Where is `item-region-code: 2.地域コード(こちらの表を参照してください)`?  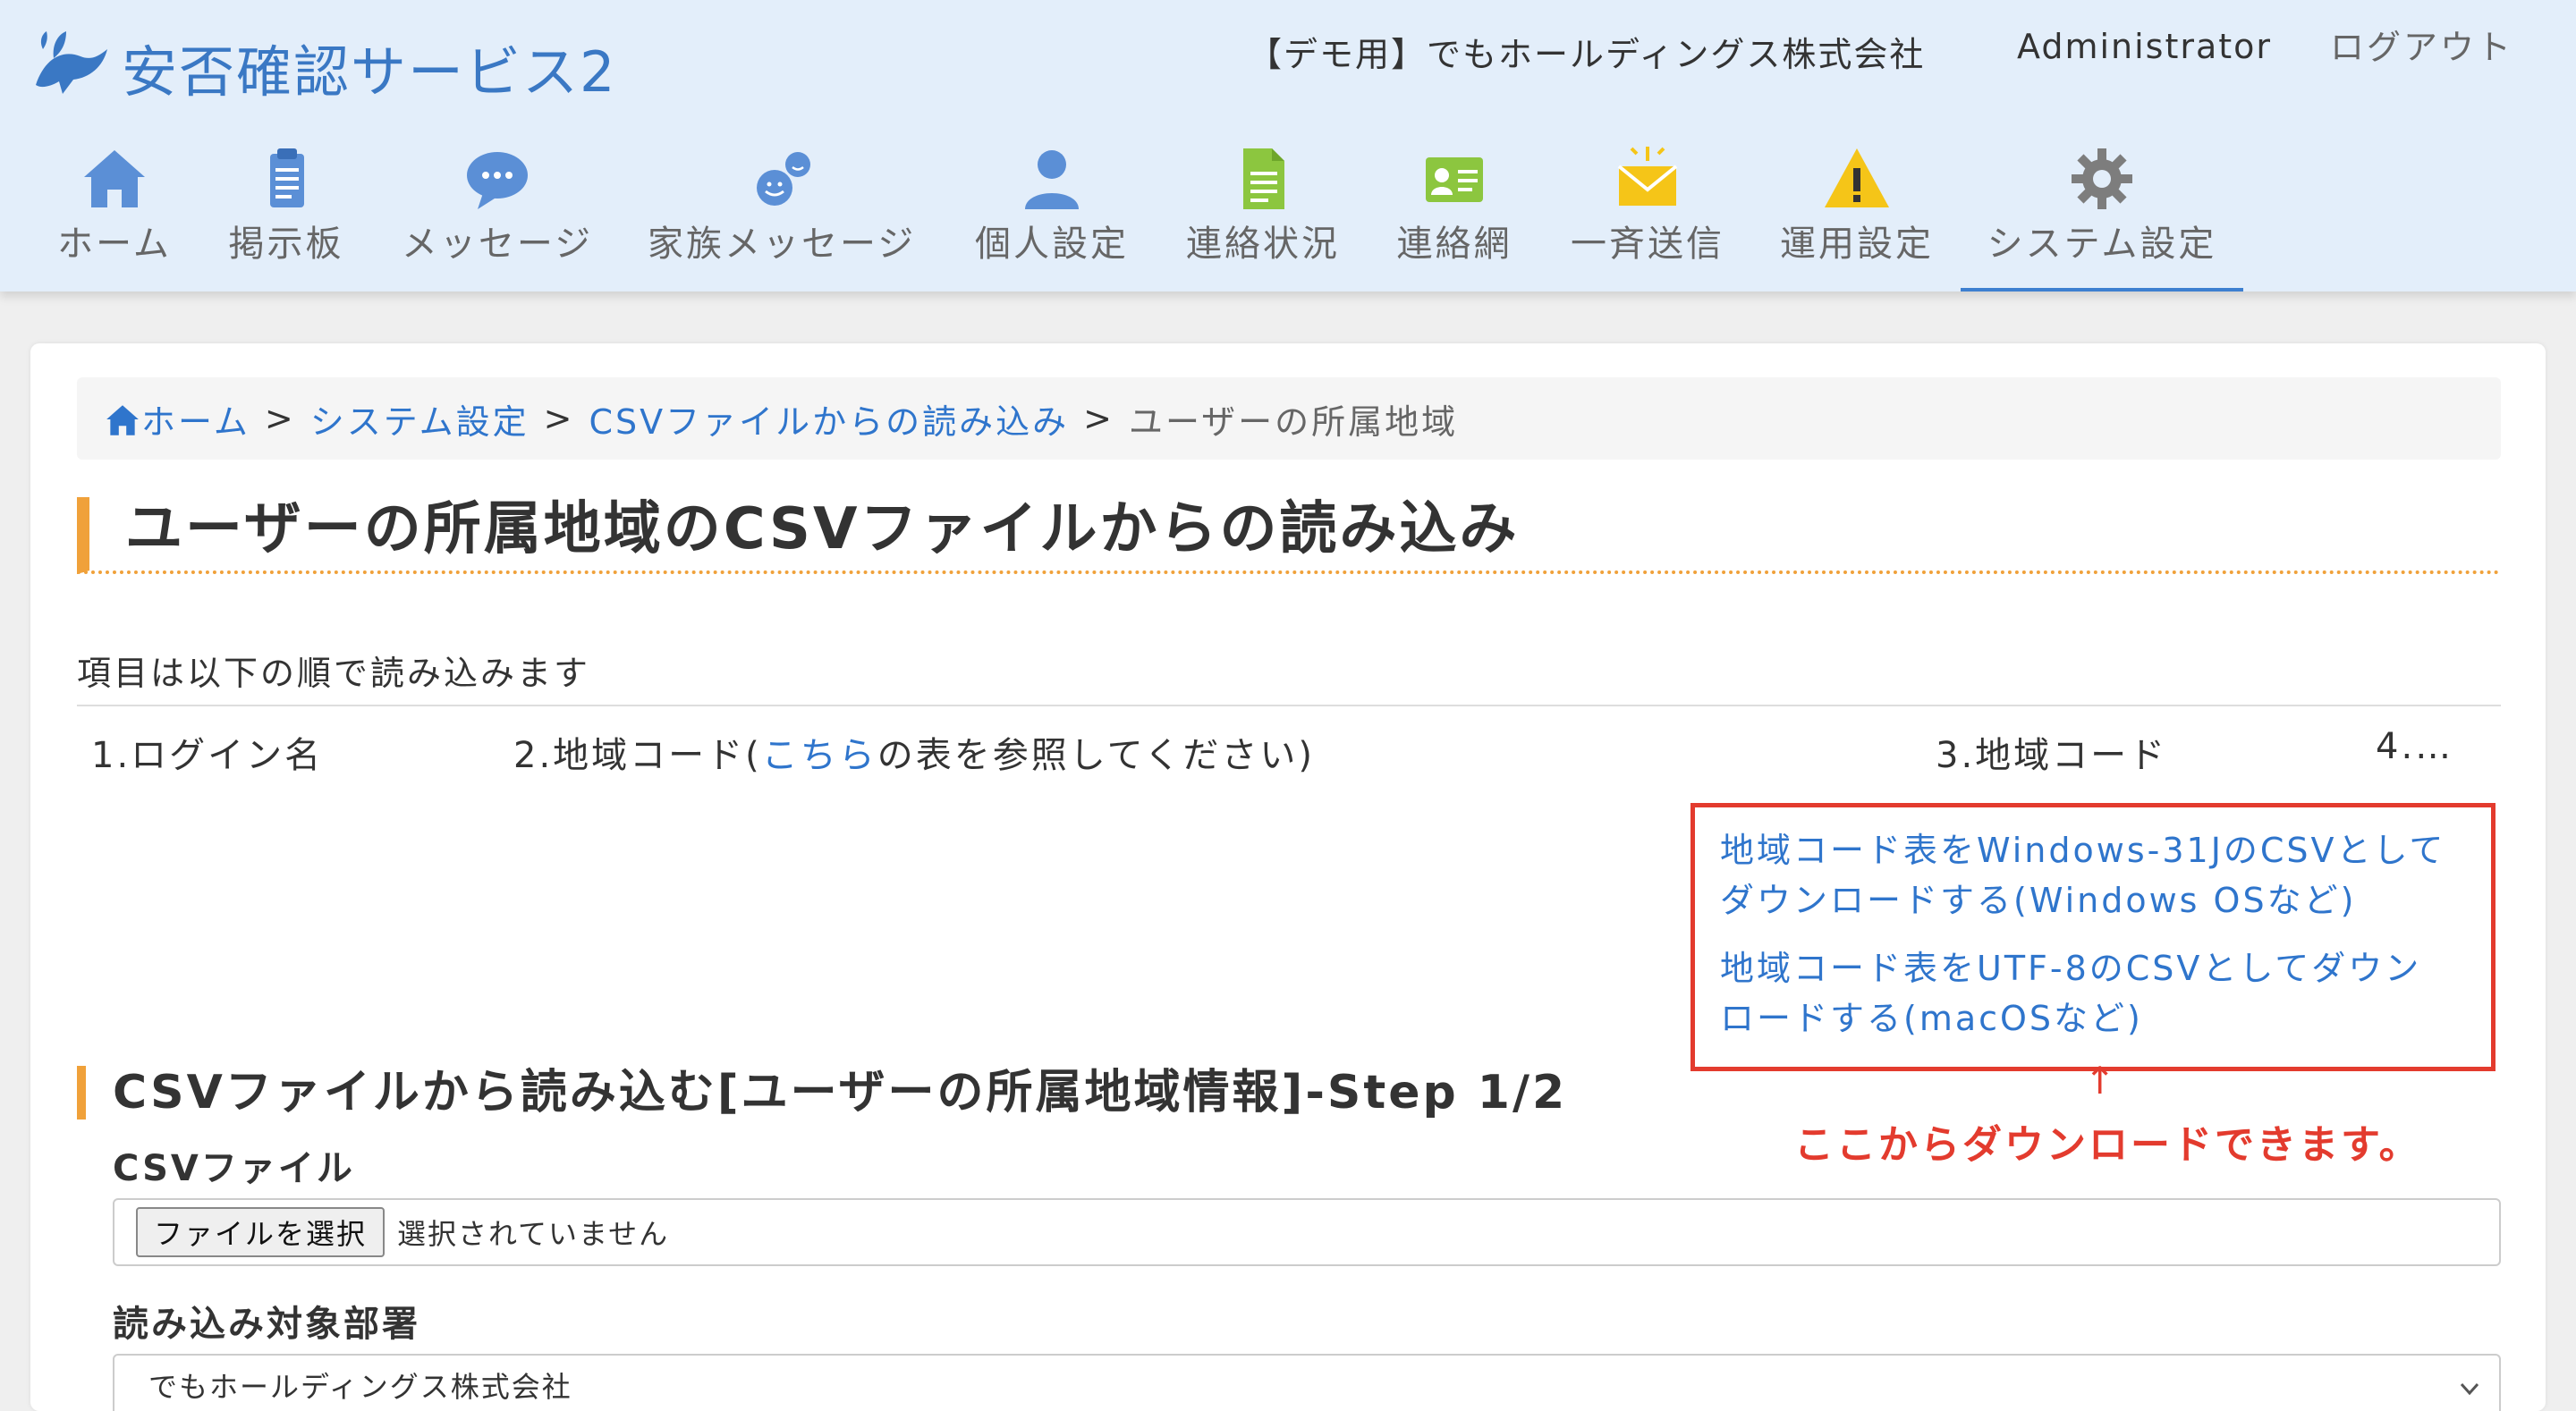
item-region-code: 2.地域コード(こちらの表を参照してください) is located at coordinates (914, 752).